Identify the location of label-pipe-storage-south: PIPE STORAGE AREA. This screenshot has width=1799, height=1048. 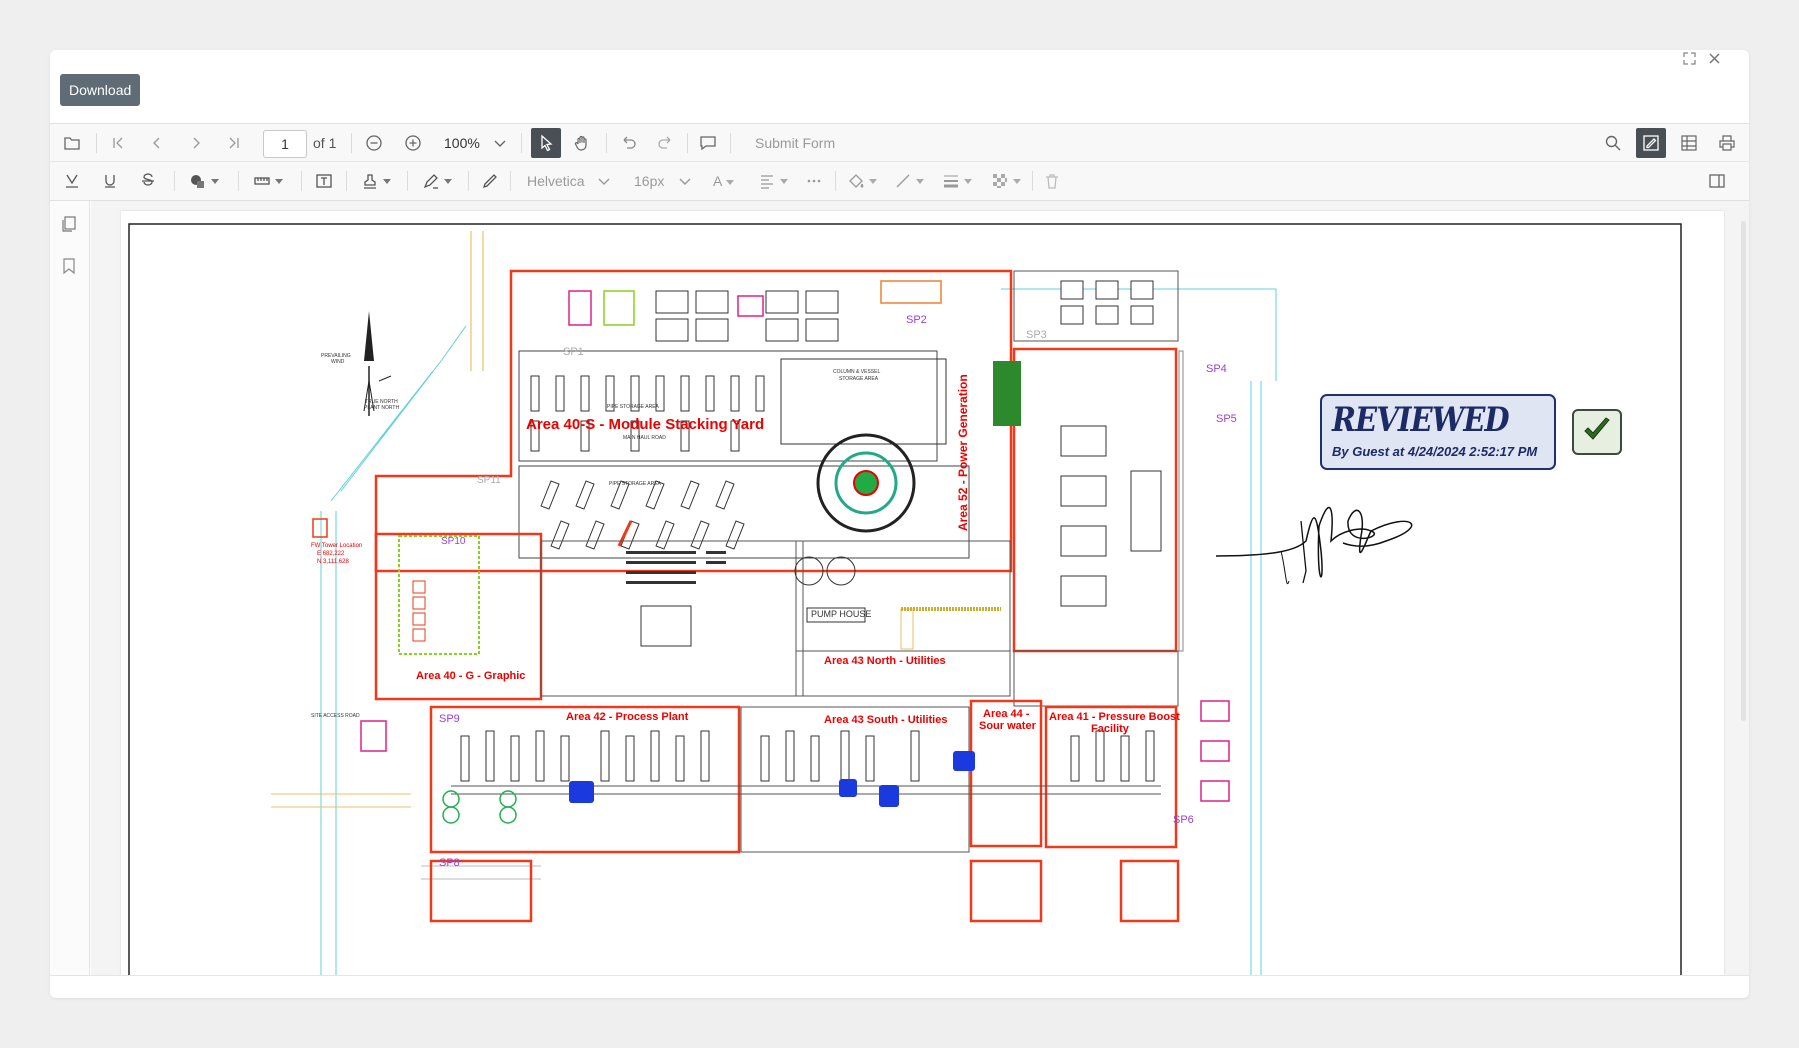
(635, 484).